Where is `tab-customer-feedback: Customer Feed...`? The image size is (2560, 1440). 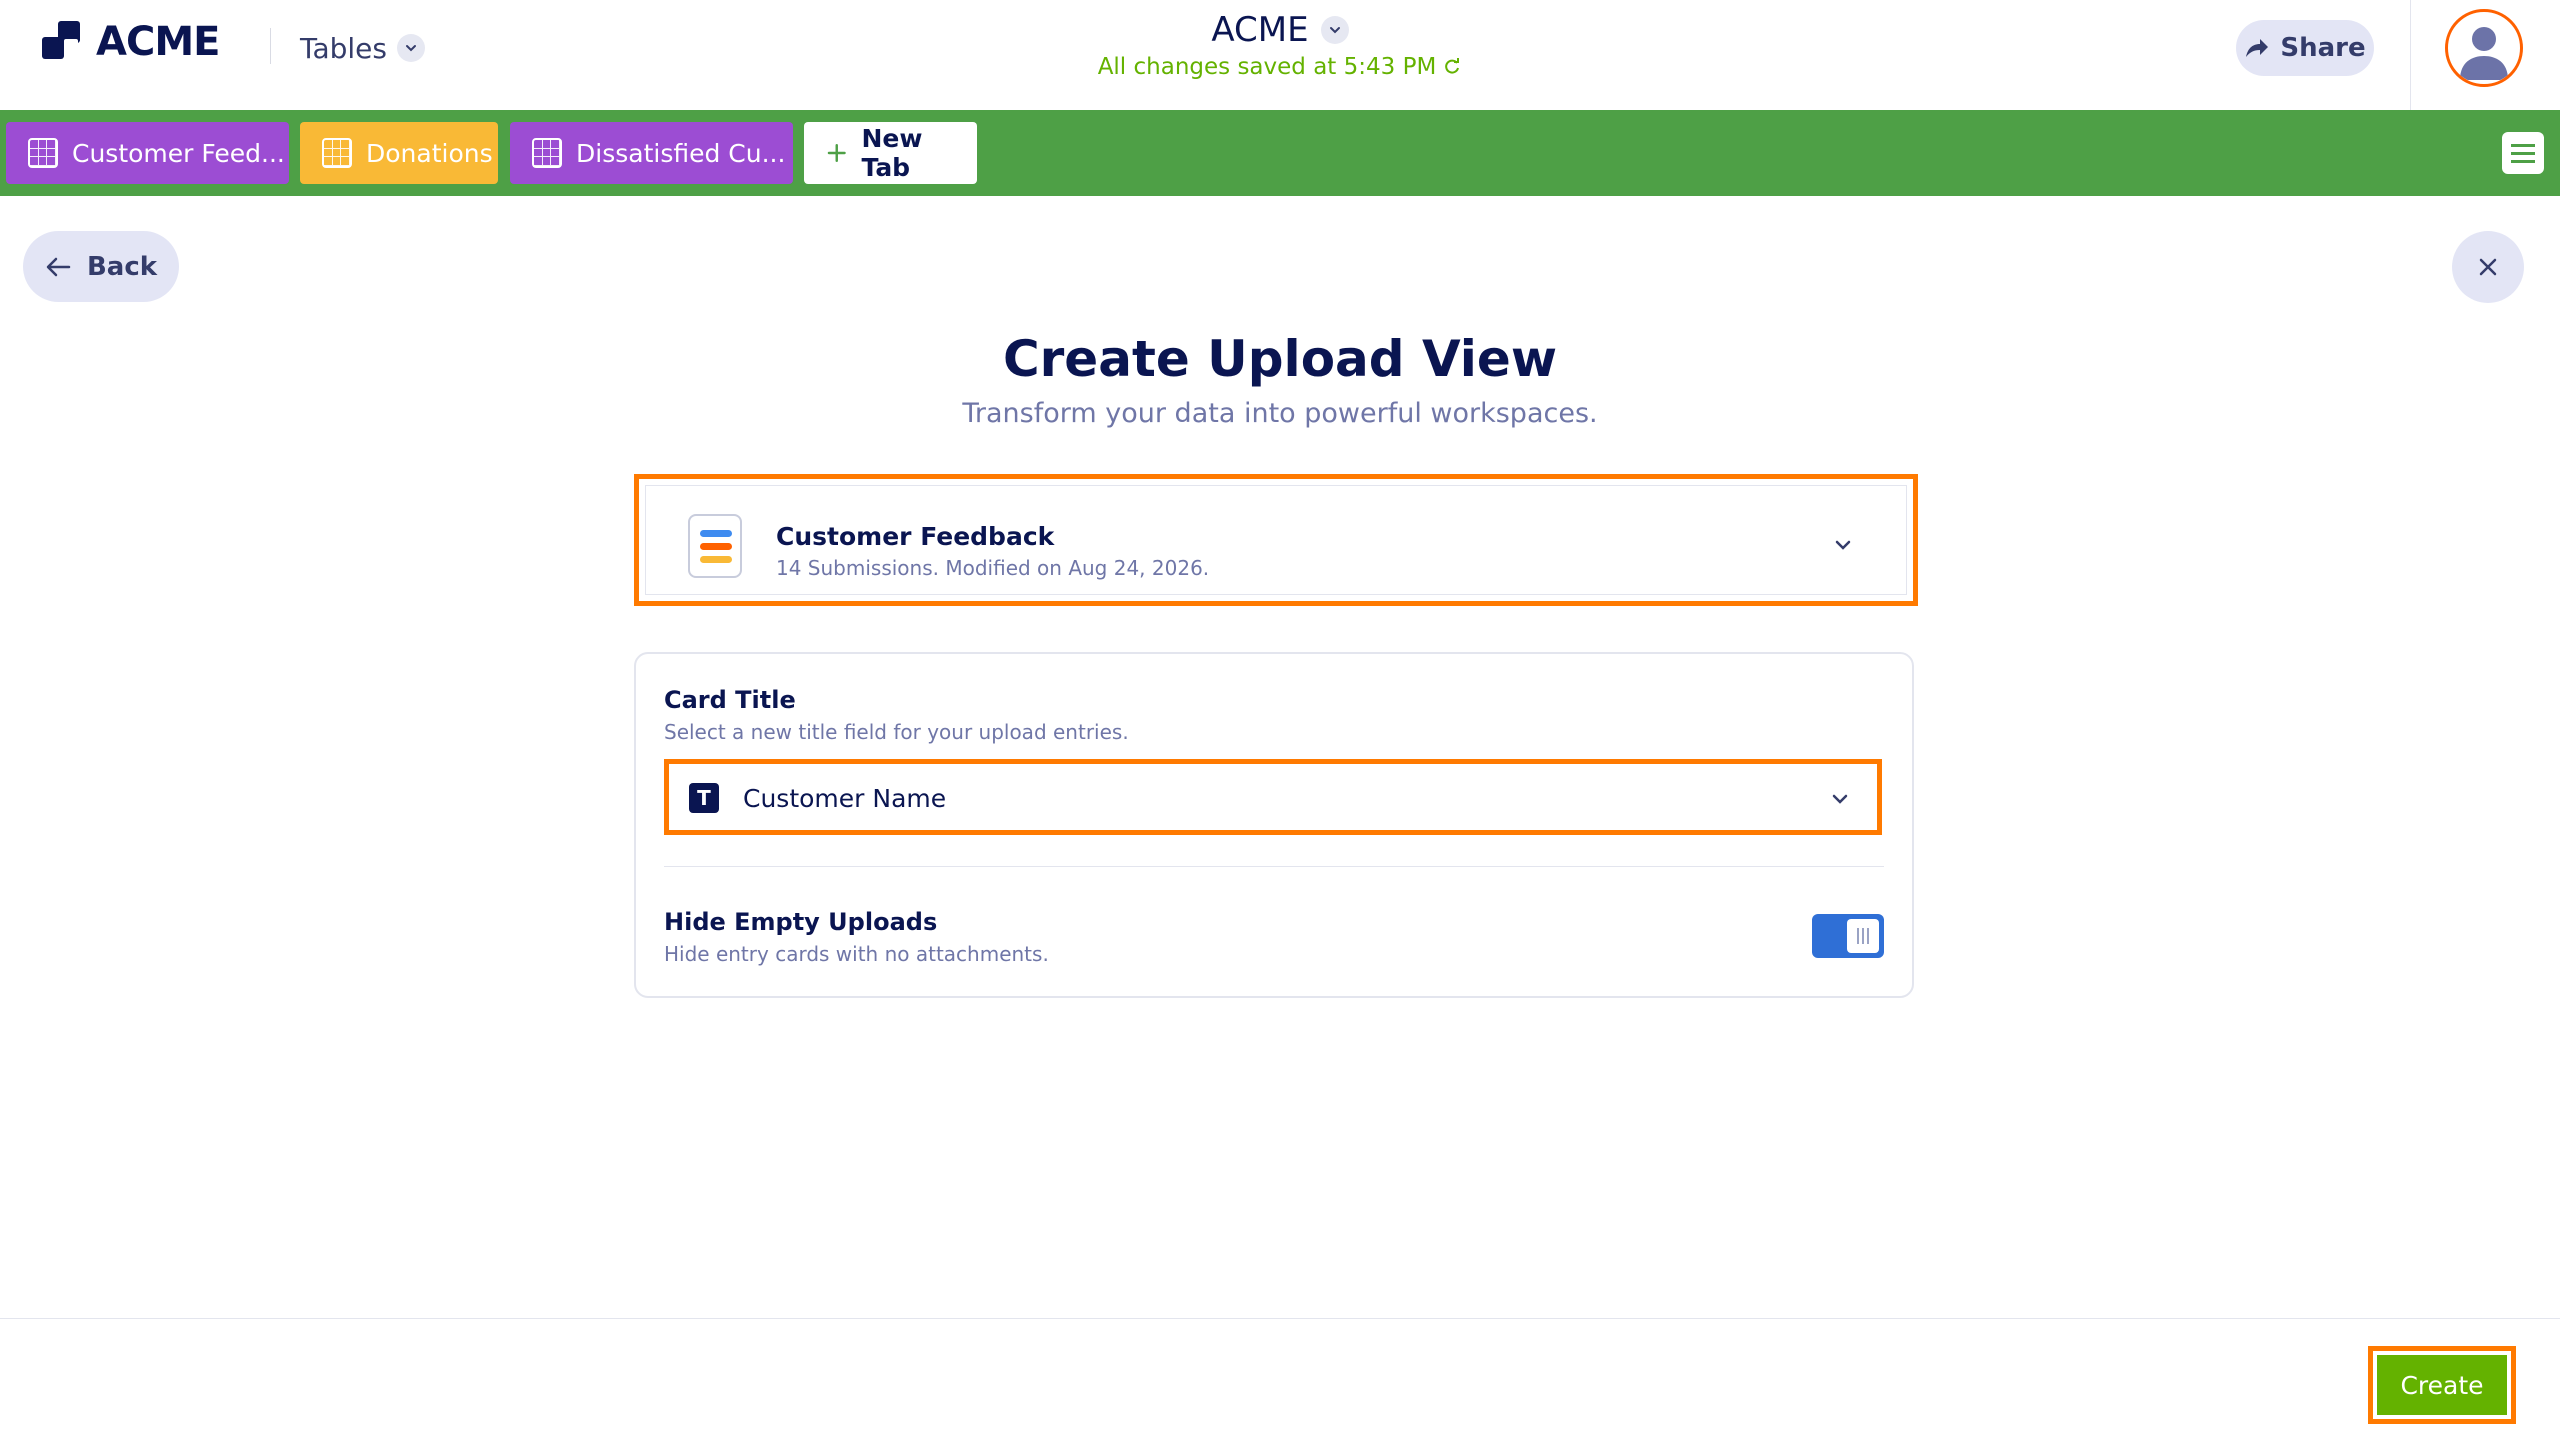 tab-customer-feedback: Customer Feed... is located at coordinates (147, 153).